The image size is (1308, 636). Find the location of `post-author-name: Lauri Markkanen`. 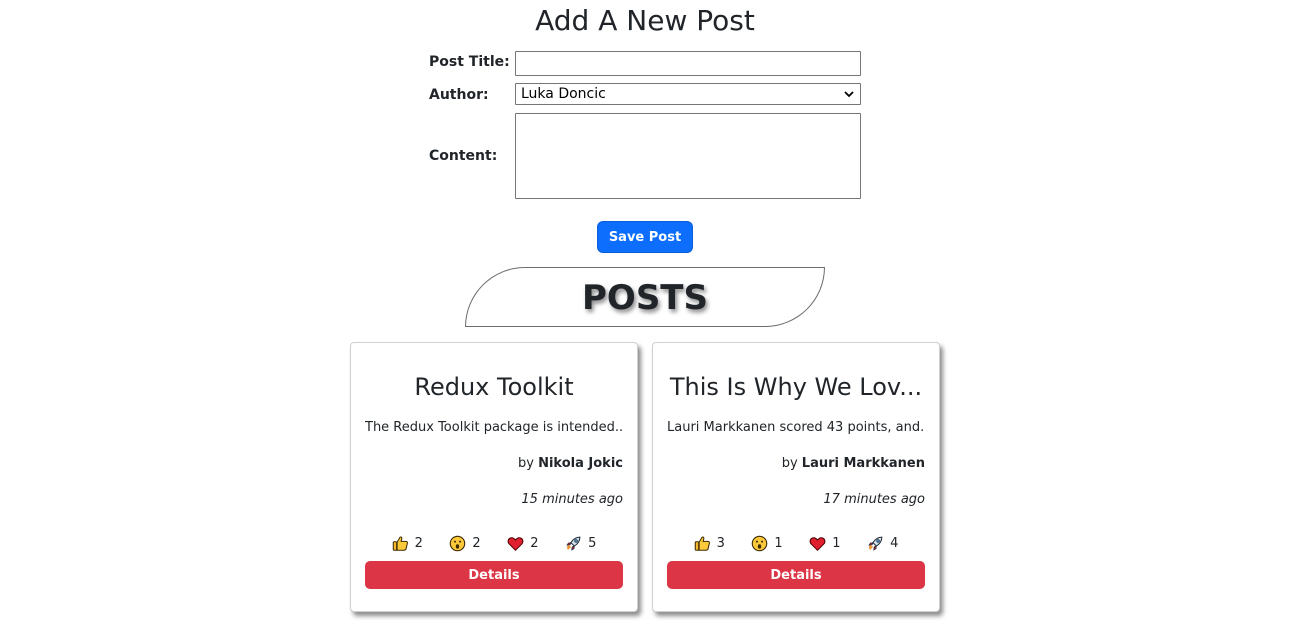

post-author-name: Lauri Markkanen is located at coordinates (863, 463).